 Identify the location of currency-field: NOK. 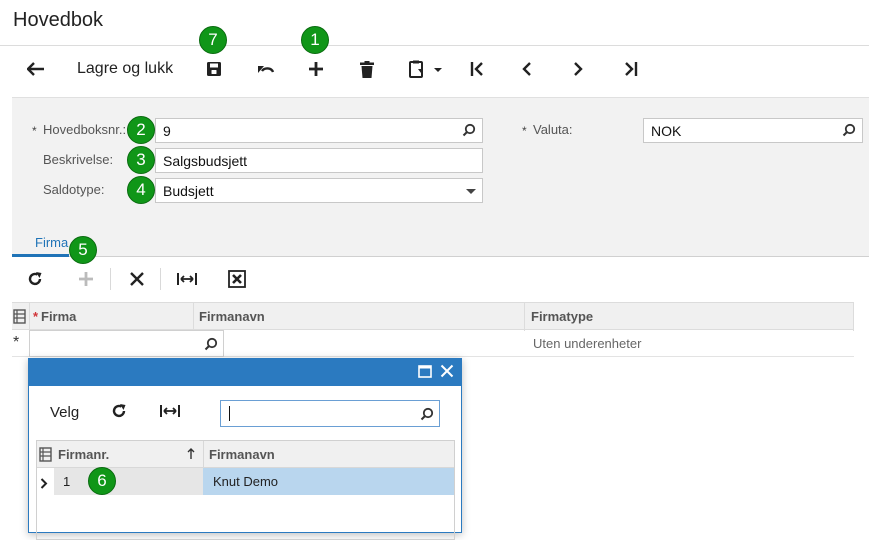
(753, 130).